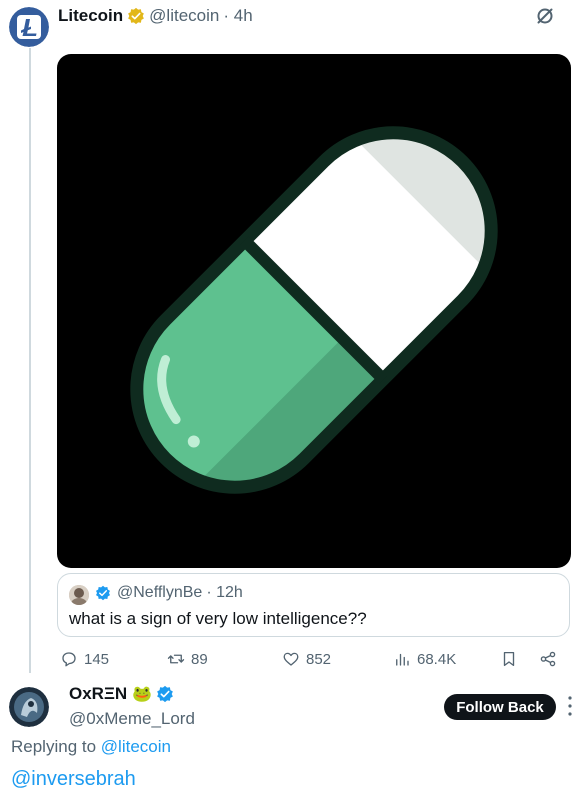  I want to click on author-handle: @litecoin, so click(184, 16).